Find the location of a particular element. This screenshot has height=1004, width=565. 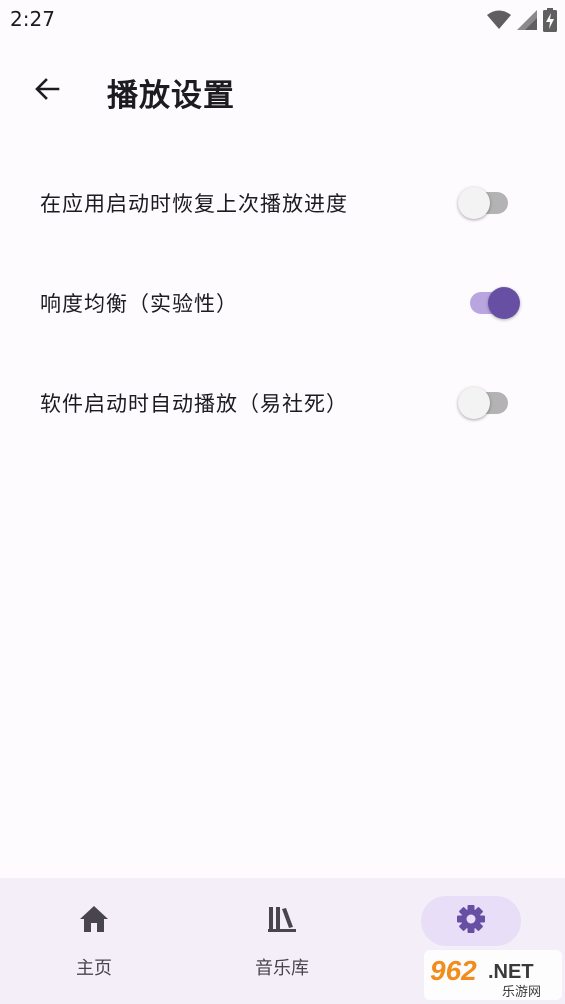

back-button is located at coordinates (47, 91).